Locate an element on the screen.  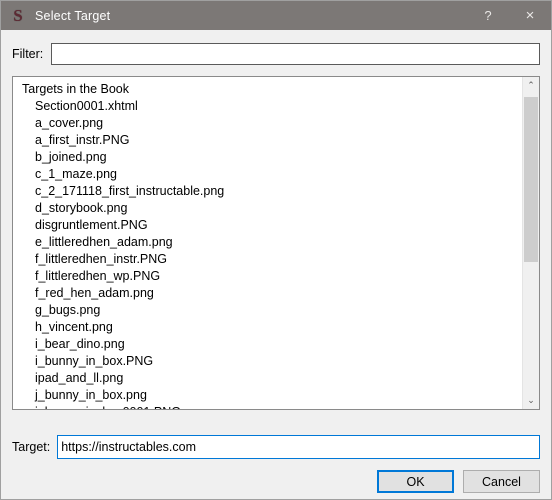
list-item: ipad_and_ll.png is located at coordinates (267, 378).